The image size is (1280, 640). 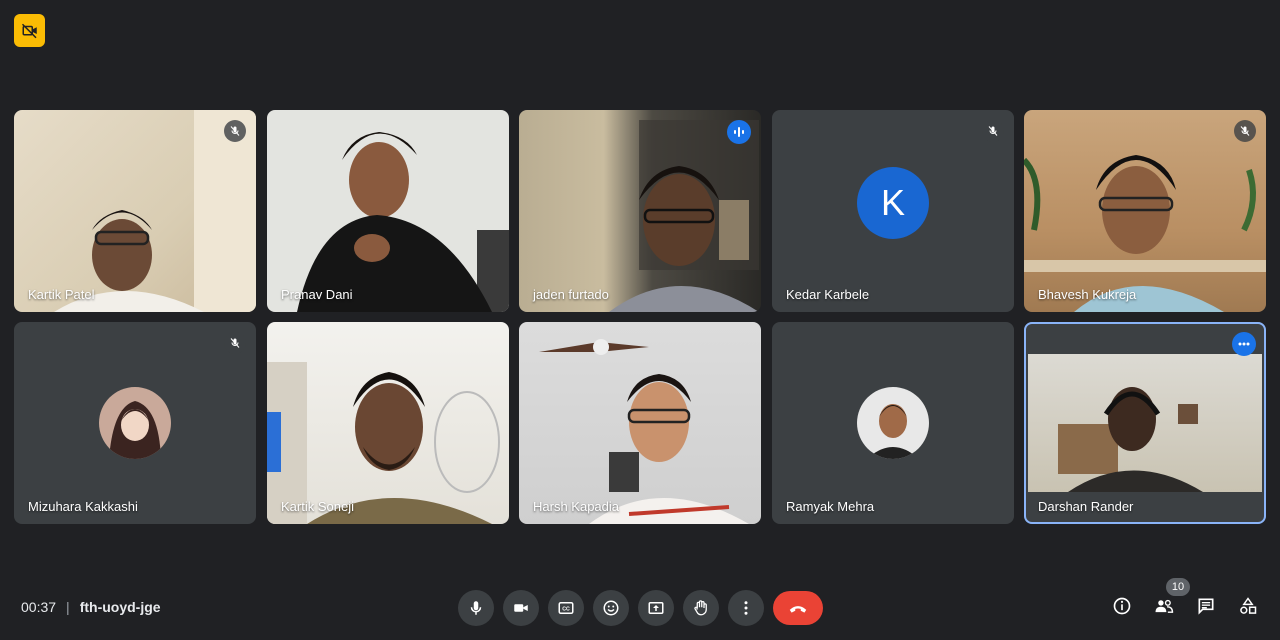 I want to click on camera-button, so click(x=521, y=608).